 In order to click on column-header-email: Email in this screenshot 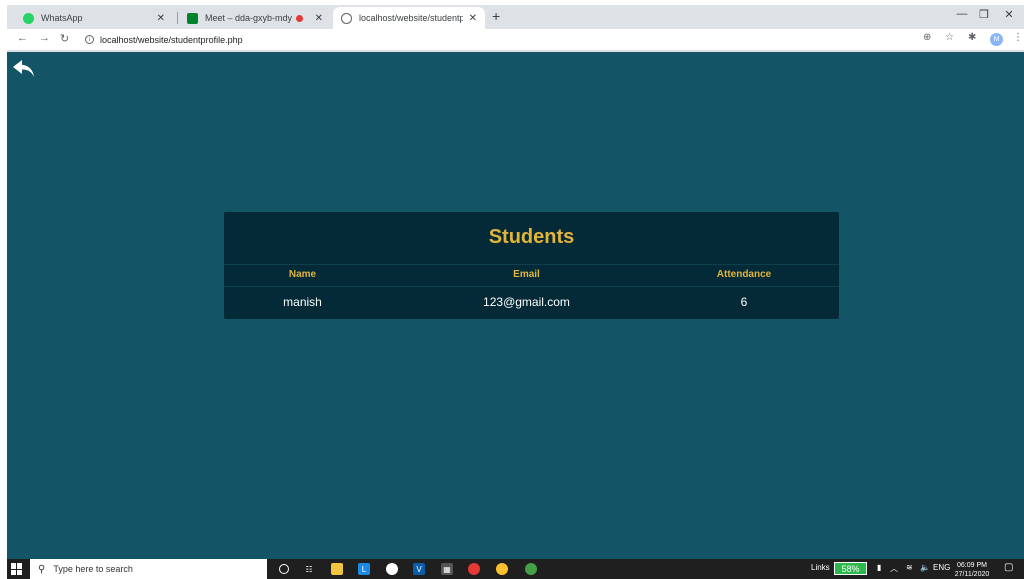, I will do `click(526, 274)`.